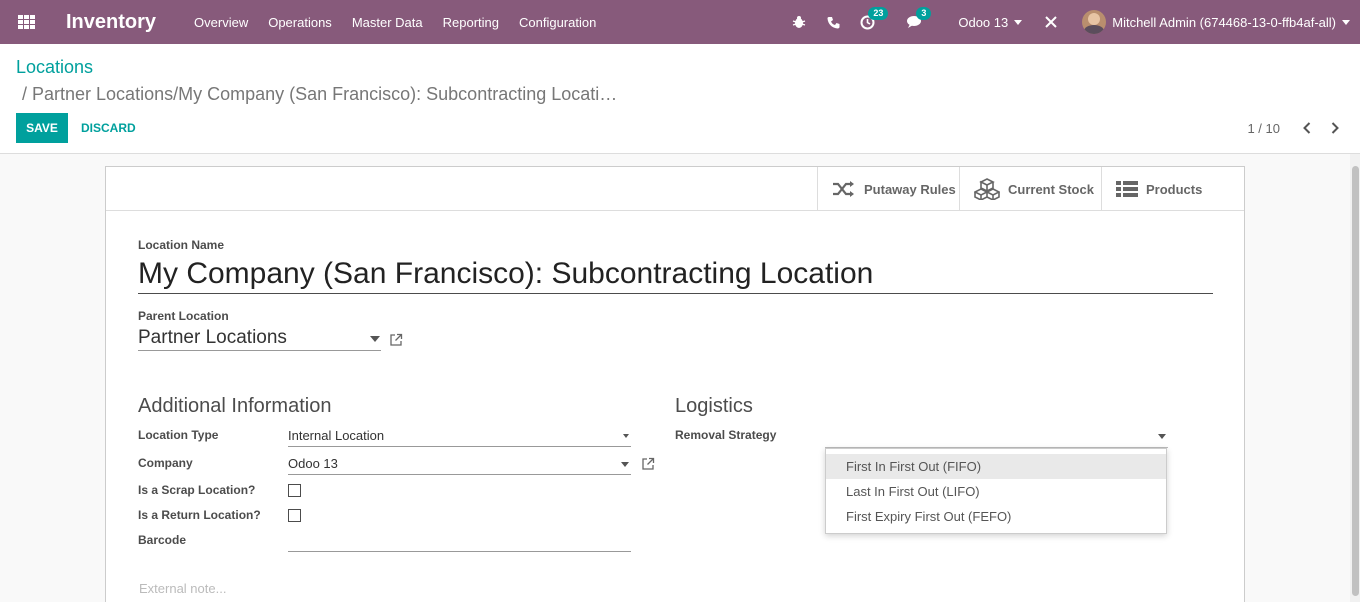 This screenshot has width=1360, height=602. What do you see at coordinates (294, 490) in the screenshot?
I see `scrap-location-checkbox` at bounding box center [294, 490].